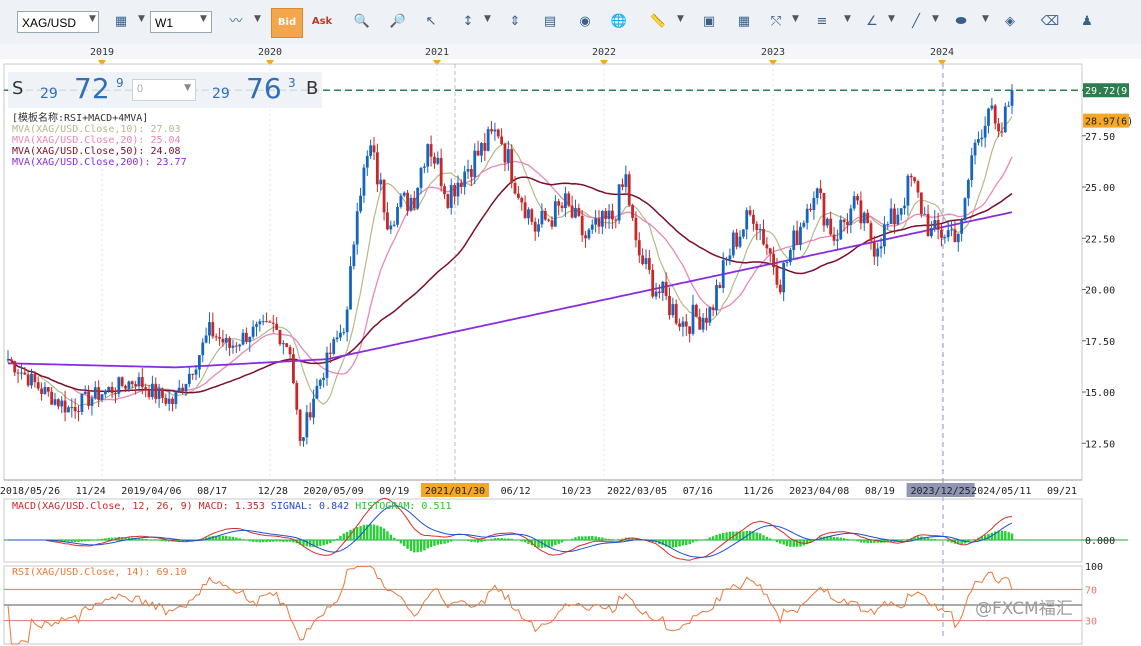 The height and width of the screenshot is (646, 1141). What do you see at coordinates (1087, 22) in the screenshot?
I see `indicators-icon: ♟` at bounding box center [1087, 22].